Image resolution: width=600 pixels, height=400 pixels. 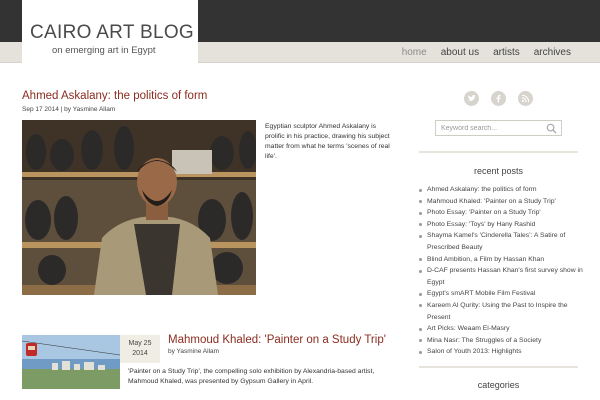 I want to click on site-title: CAIRO ART BLOG, so click(x=112, y=32).